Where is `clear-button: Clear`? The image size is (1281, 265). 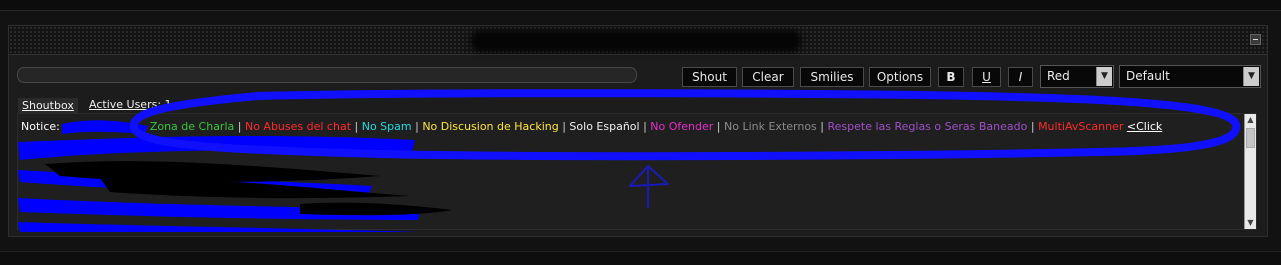 clear-button: Clear is located at coordinates (768, 77).